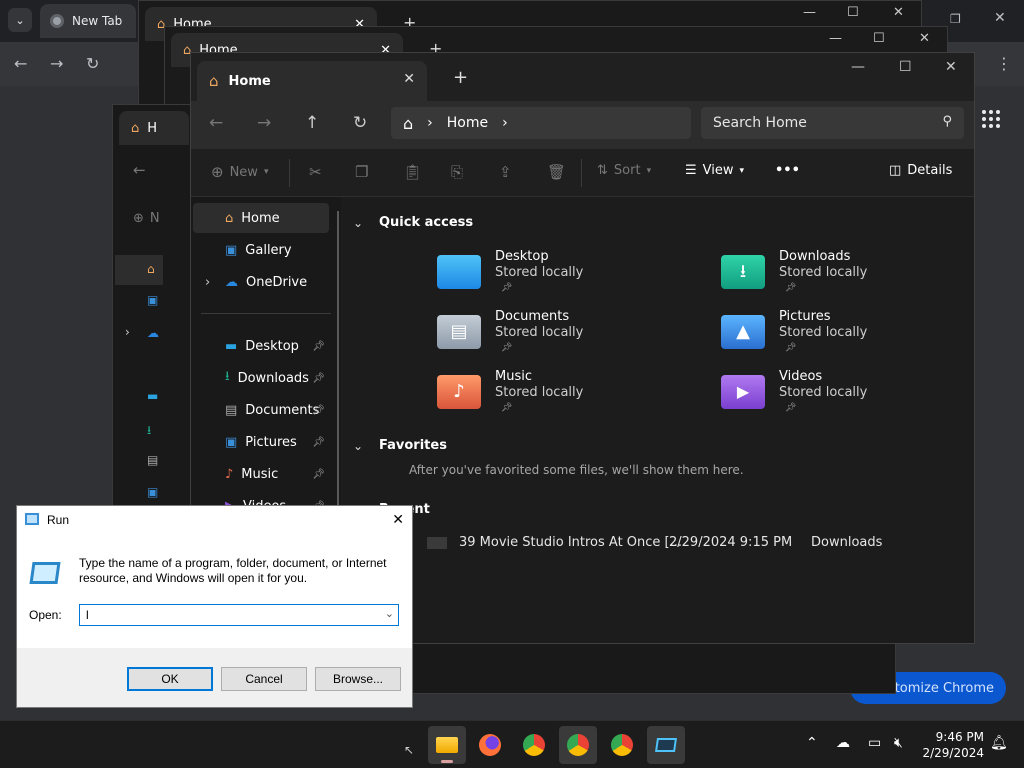 The image size is (1024, 768). I want to click on close-tab-icon: ✕, so click(409, 79).